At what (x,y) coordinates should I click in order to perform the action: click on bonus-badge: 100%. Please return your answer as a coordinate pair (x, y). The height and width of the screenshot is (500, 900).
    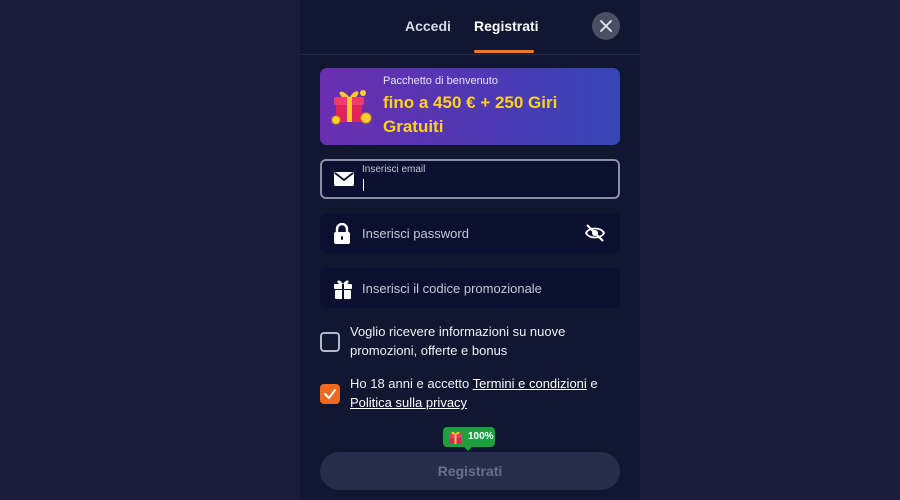
    Looking at the image, I should click on (469, 439).